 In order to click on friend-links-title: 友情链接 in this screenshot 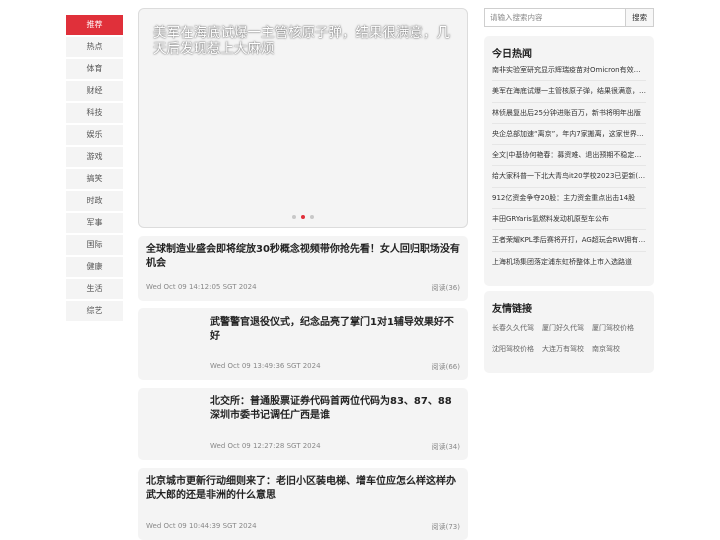, I will do `click(512, 309)`.